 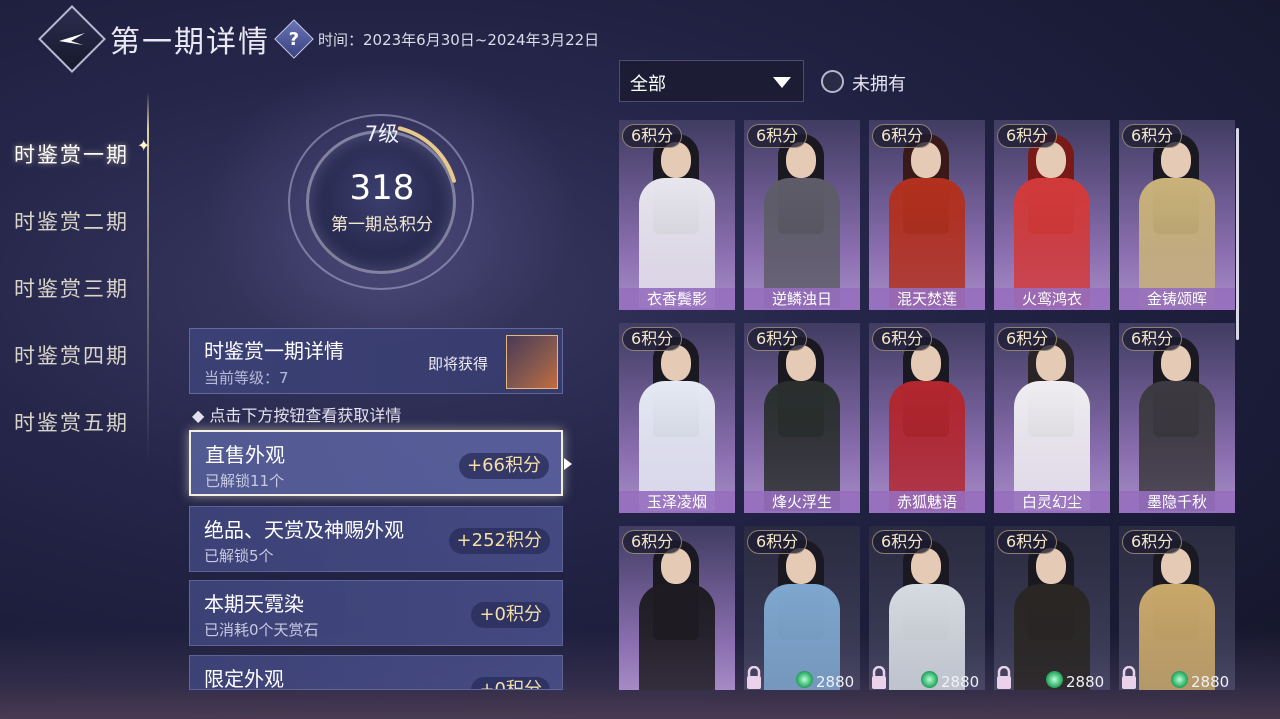 What do you see at coordinates (568, 464) in the screenshot?
I see `active-category-arrow-icon` at bounding box center [568, 464].